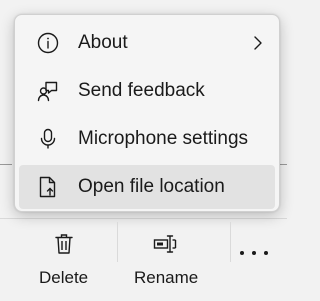  I want to click on file-location-icon, so click(48, 187).